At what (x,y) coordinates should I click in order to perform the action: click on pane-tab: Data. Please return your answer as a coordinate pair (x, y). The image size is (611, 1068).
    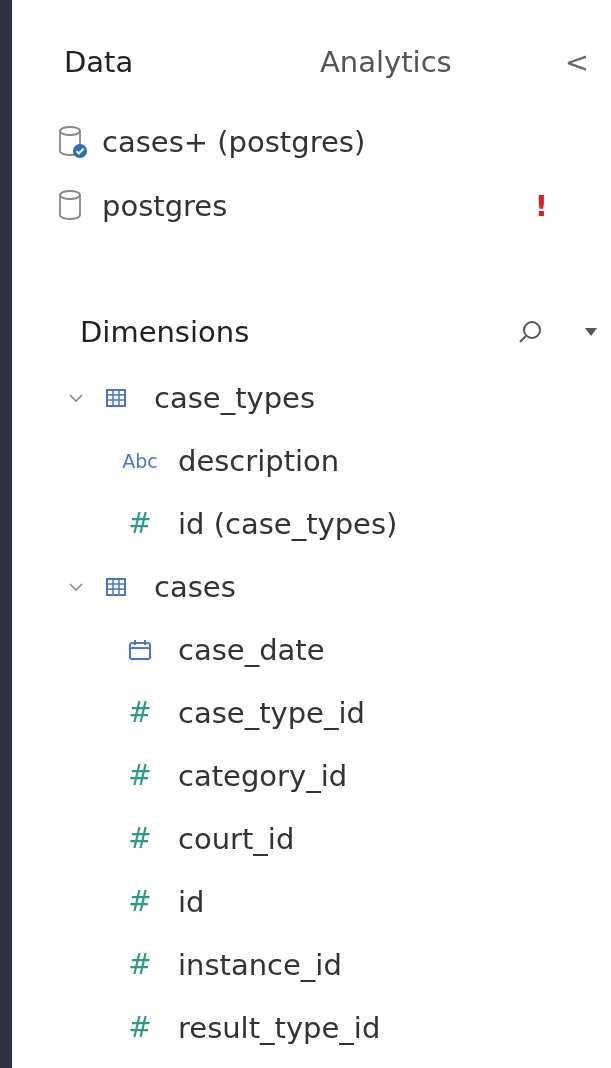
    Looking at the image, I should click on (192, 62).